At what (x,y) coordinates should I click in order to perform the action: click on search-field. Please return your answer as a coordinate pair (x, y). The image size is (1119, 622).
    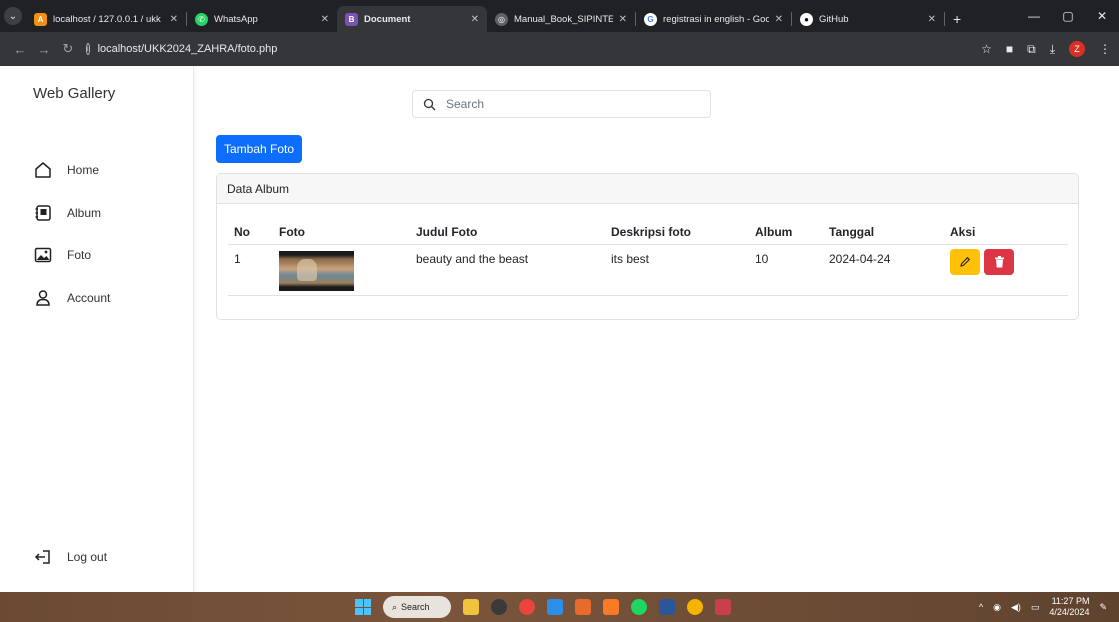
    Looking at the image, I should click on (561, 104).